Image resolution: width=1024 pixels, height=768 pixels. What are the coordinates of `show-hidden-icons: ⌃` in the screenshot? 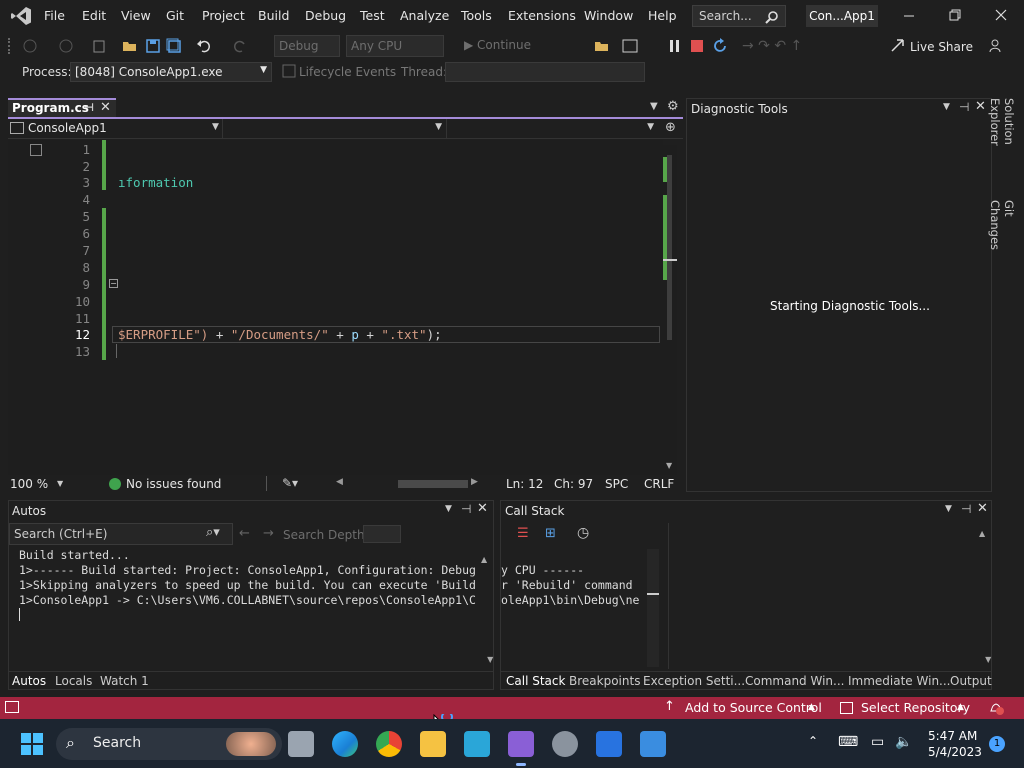 It's located at (813, 741).